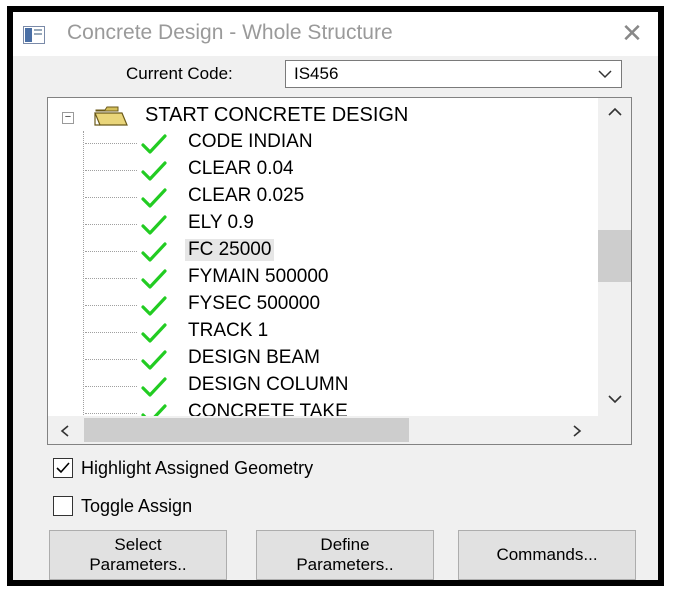 The width and height of the screenshot is (679, 595). Describe the element at coordinates (246, 430) in the screenshot. I see `horizontal-scroll-thumb` at that location.